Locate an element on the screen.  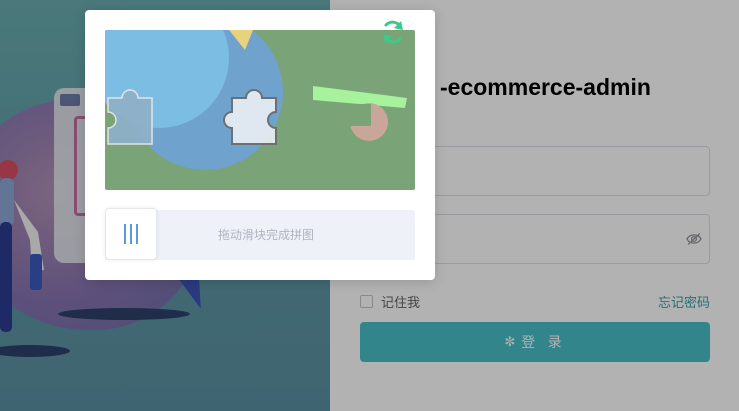
refresh-icon is located at coordinates (393, 32).